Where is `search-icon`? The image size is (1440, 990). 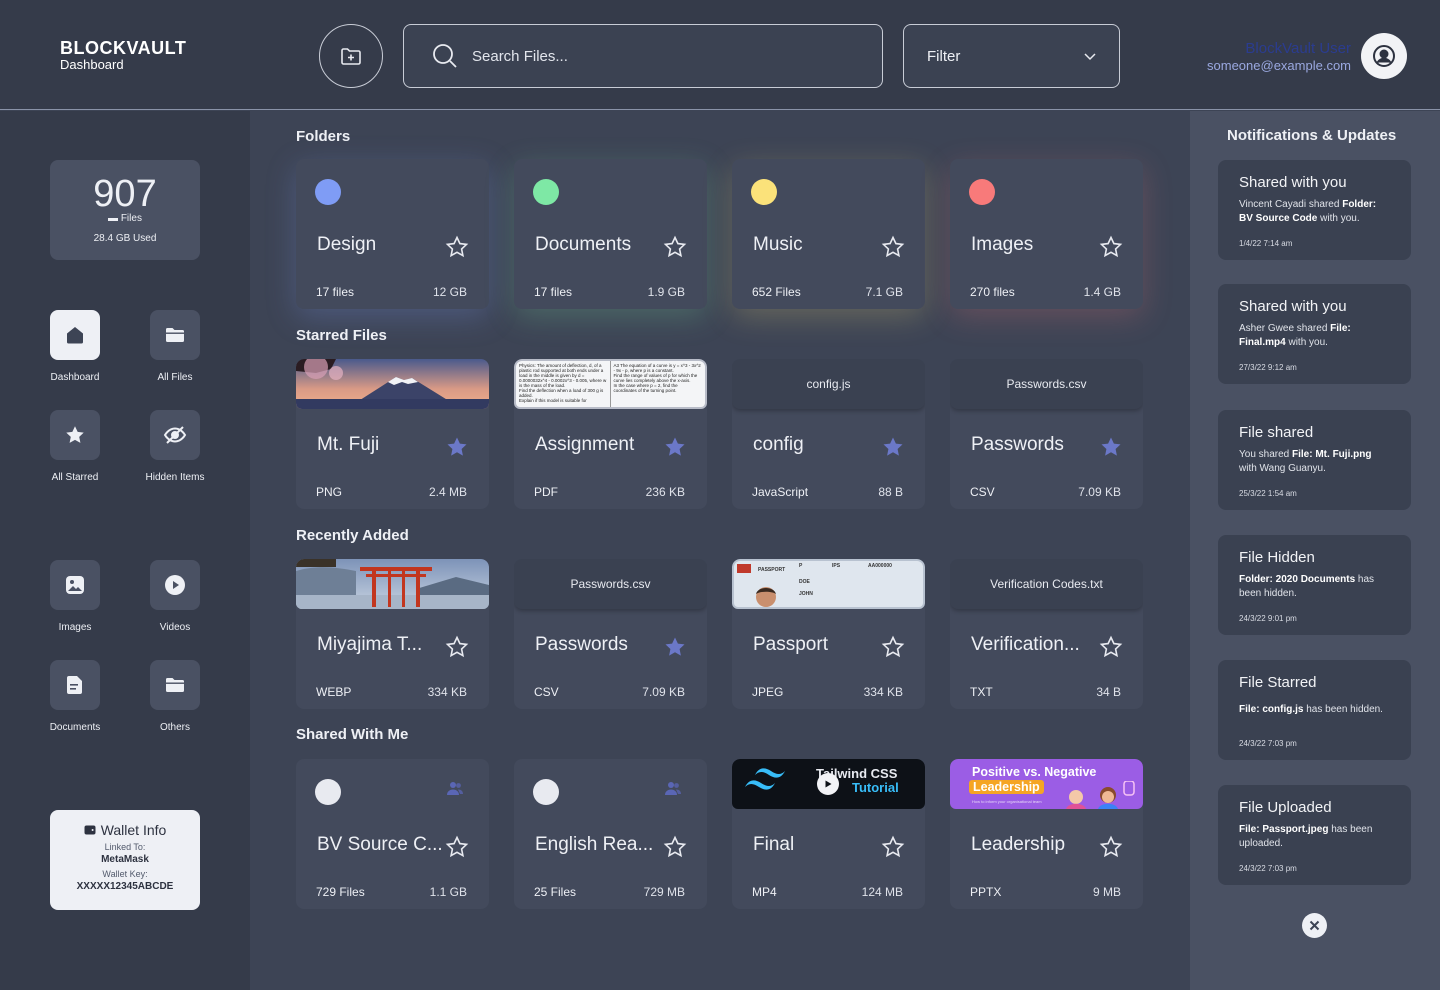 search-icon is located at coordinates (445, 56).